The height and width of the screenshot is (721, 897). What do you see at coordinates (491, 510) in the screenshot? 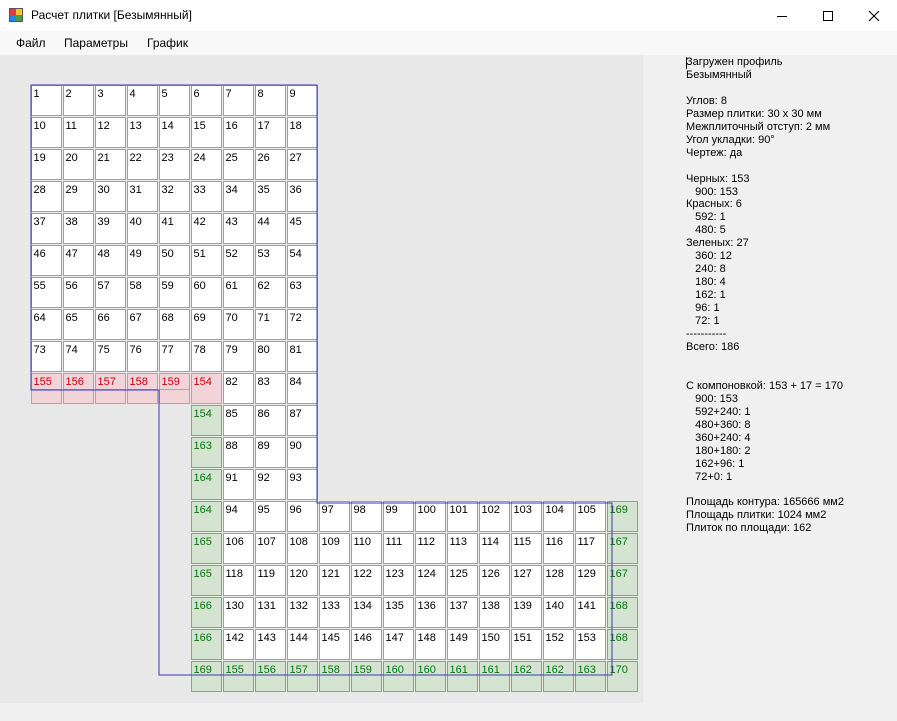
I see `tile-number: 102` at bounding box center [491, 510].